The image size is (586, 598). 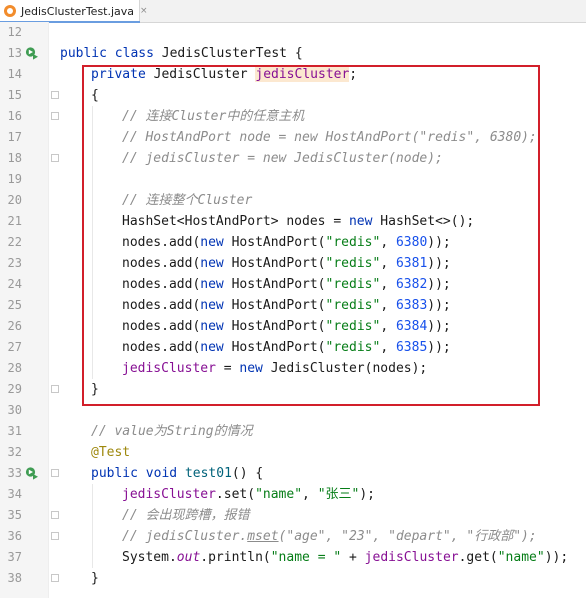 I want to click on code-token: private, so click(x=122, y=74).